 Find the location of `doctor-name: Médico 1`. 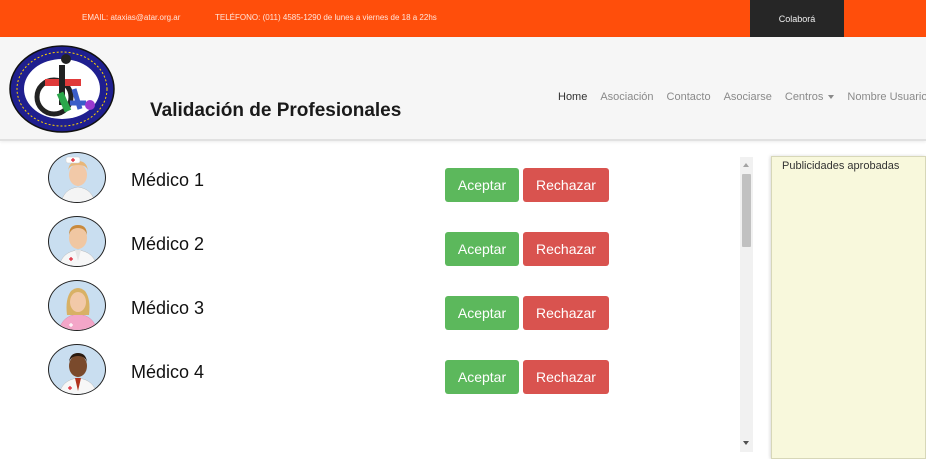

doctor-name: Médico 1 is located at coordinates (168, 180).